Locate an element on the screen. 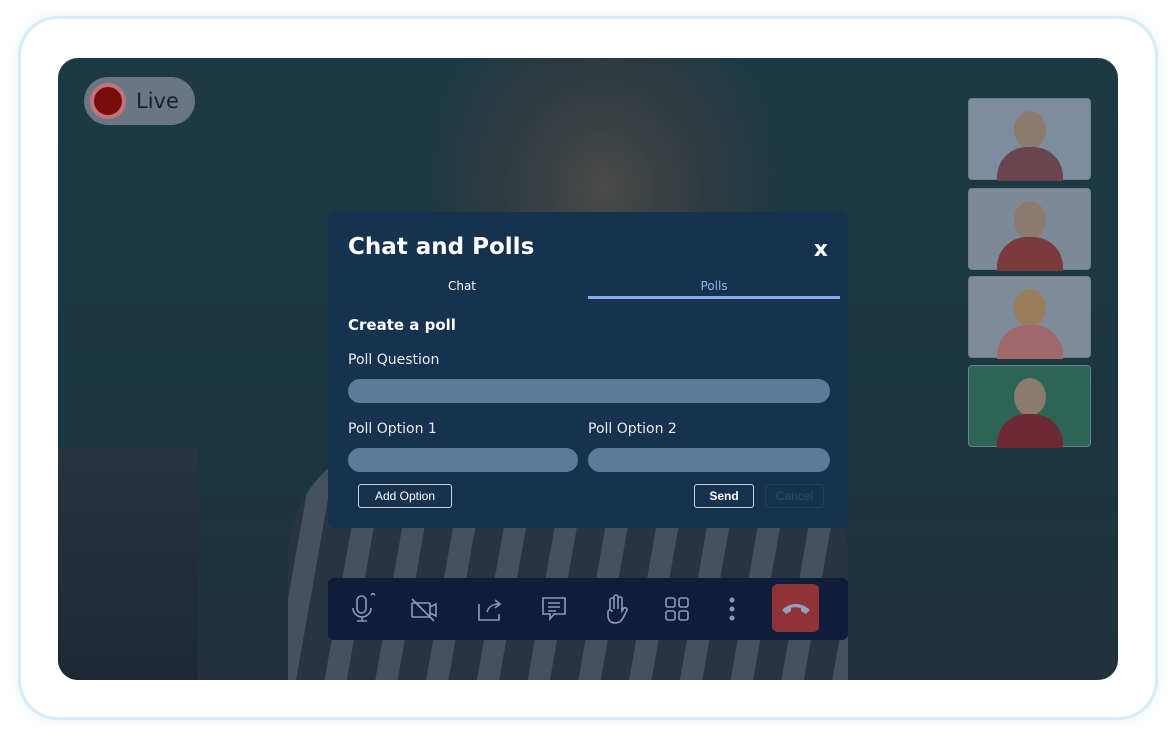 This screenshot has height=738, width=1176. end-call-icon is located at coordinates (795, 609).